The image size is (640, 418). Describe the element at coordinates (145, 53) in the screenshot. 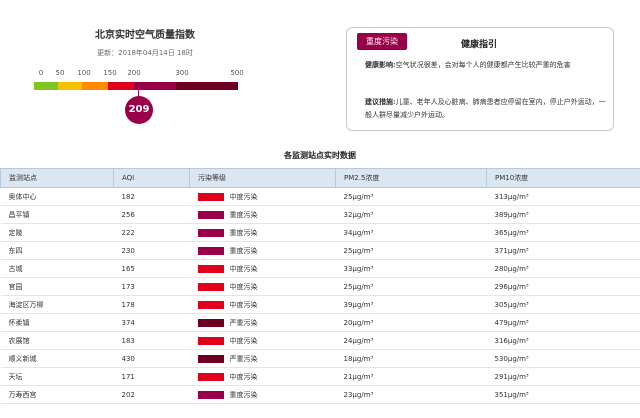

I see `update-time: 更新：2018年04月14日 18时` at that location.